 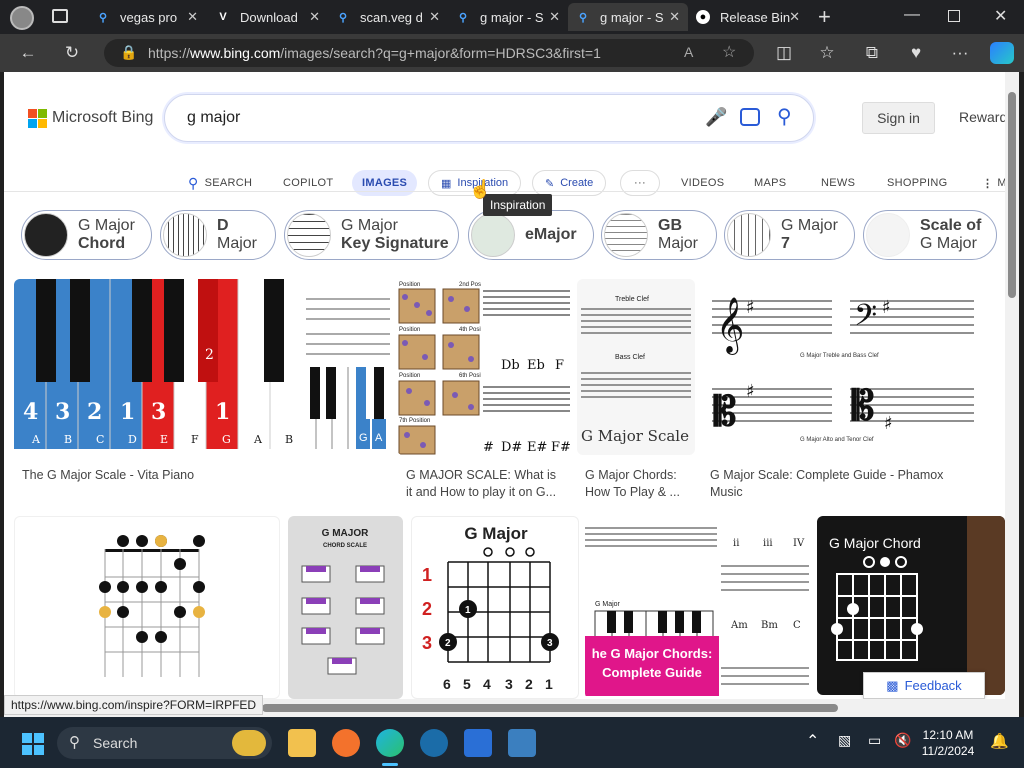 I want to click on nav-more-overflow: ⋮ M, so click(x=993, y=183).